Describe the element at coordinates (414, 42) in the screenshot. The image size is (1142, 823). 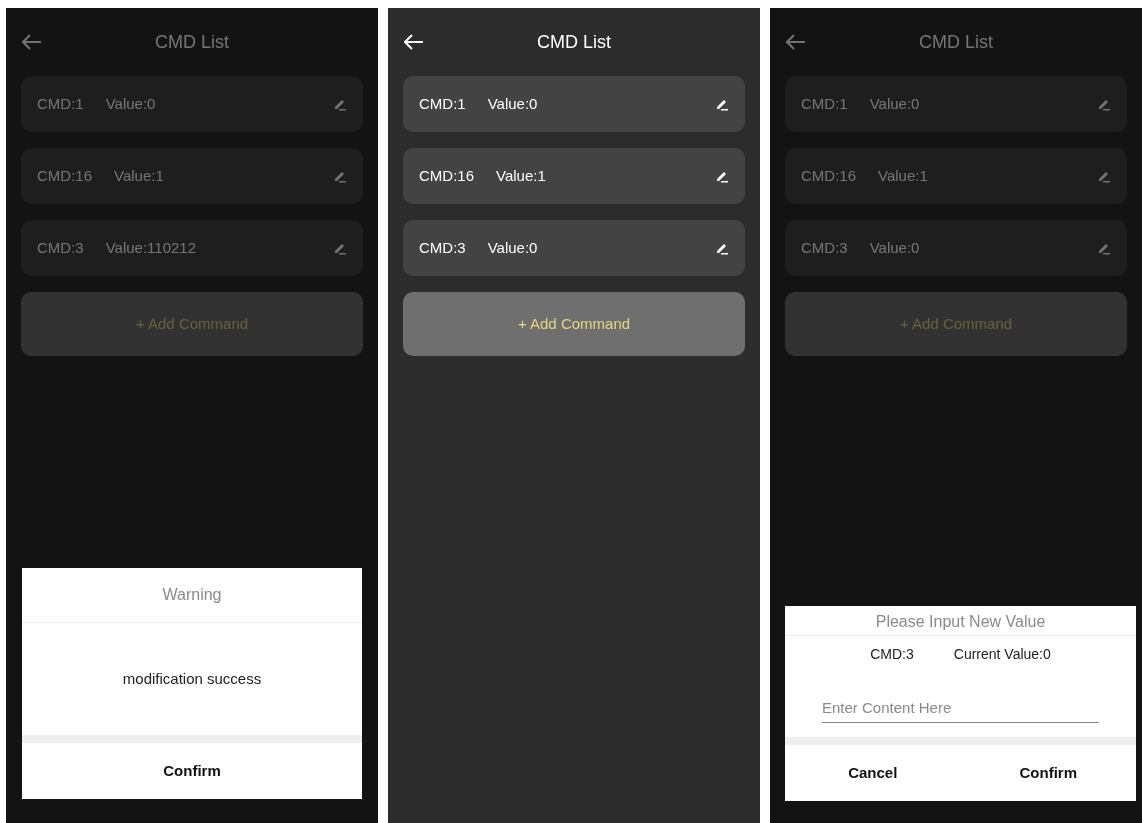
I see `back-arrow-icon` at that location.